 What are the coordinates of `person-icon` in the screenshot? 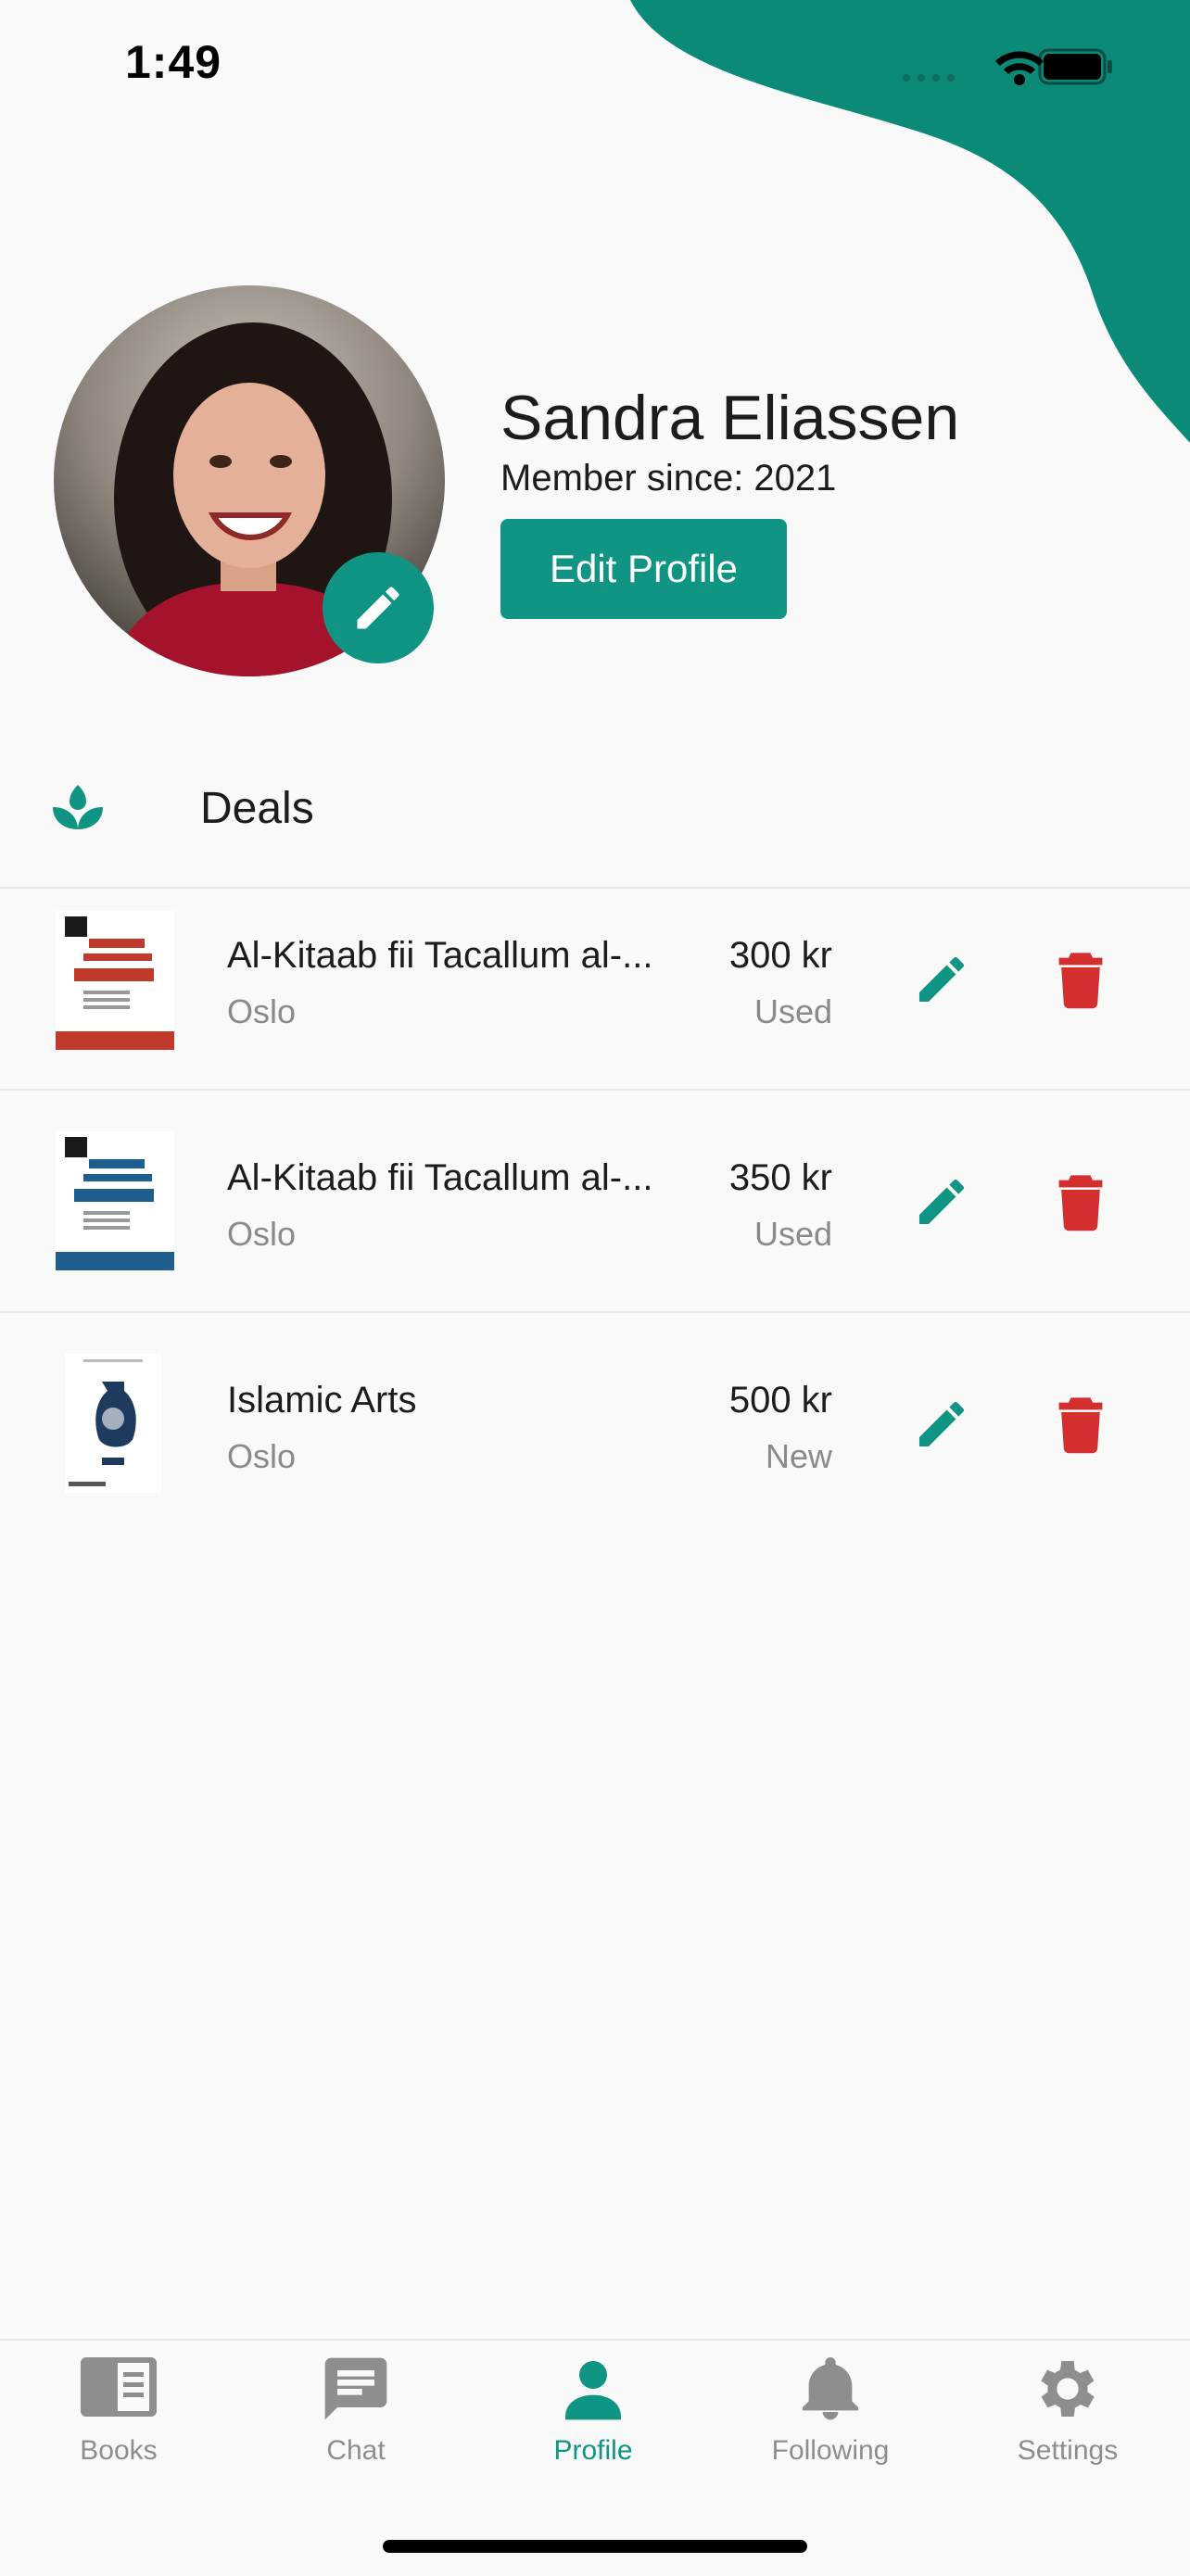 It's located at (593, 2391).